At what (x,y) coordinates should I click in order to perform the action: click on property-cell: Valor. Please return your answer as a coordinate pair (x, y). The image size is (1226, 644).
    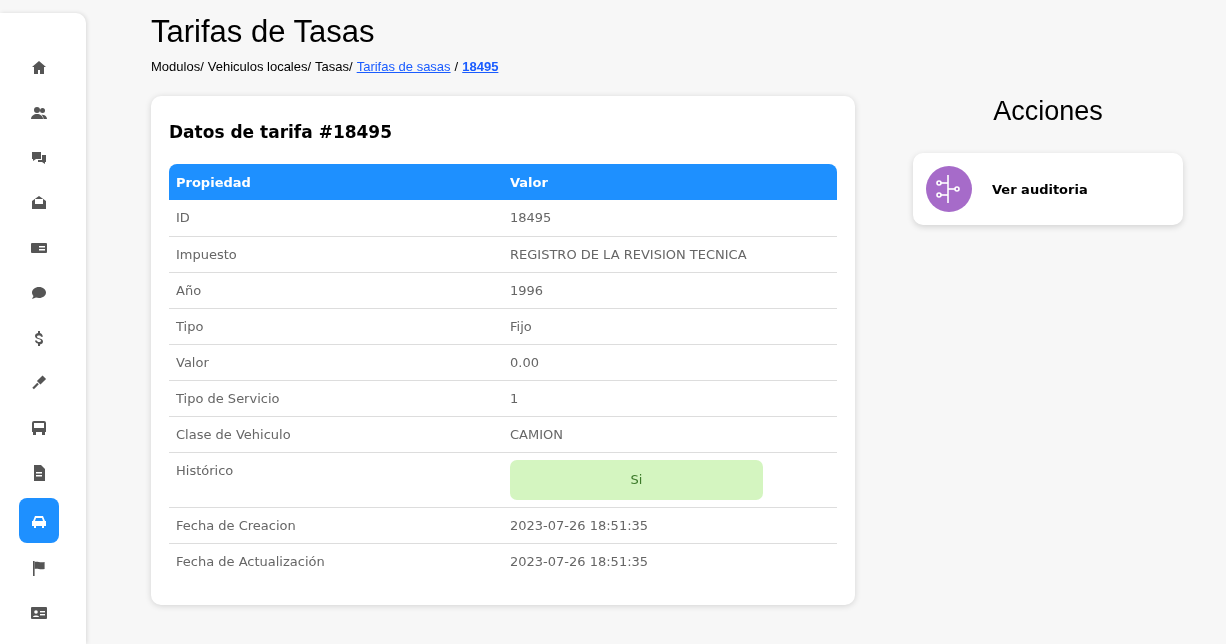
    Looking at the image, I should click on (336, 362).